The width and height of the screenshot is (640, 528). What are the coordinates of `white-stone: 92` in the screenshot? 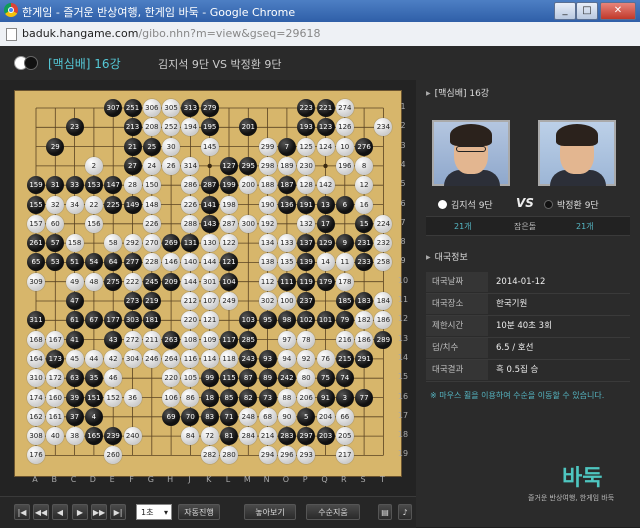 It's located at (306, 358).